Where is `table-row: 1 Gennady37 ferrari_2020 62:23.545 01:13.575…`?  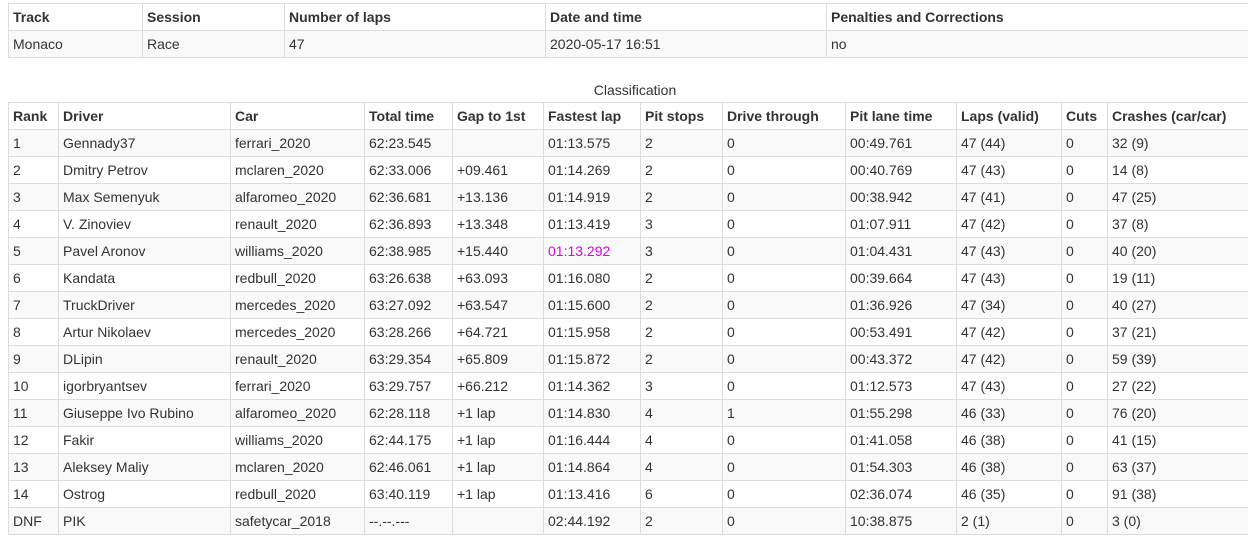 table-row: 1 Gennady37 ferrari_2020 62:23.545 01:13.575… is located at coordinates (628, 143).